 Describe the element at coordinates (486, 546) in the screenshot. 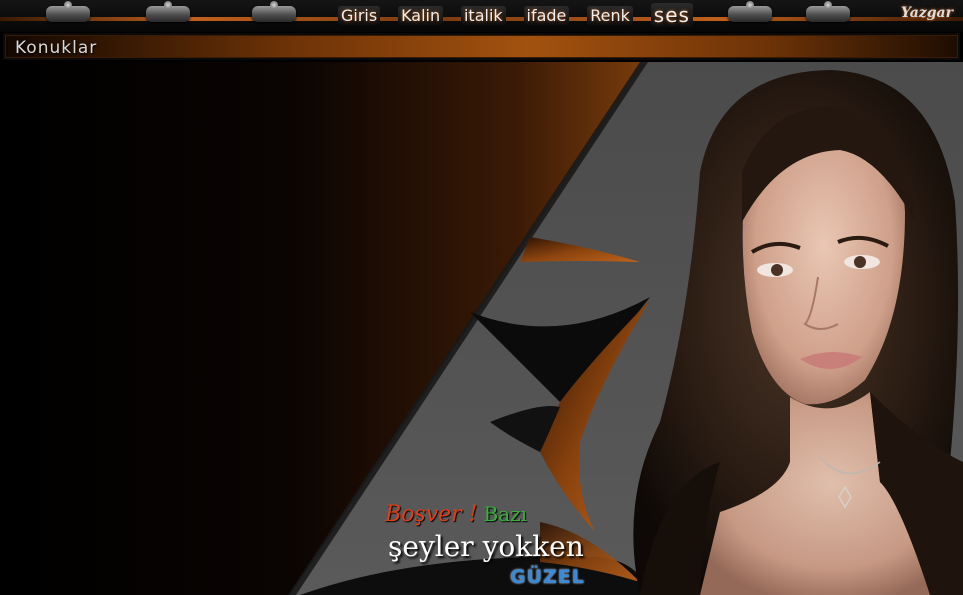

I see `poster-caption-line2: şeyler yokken` at that location.